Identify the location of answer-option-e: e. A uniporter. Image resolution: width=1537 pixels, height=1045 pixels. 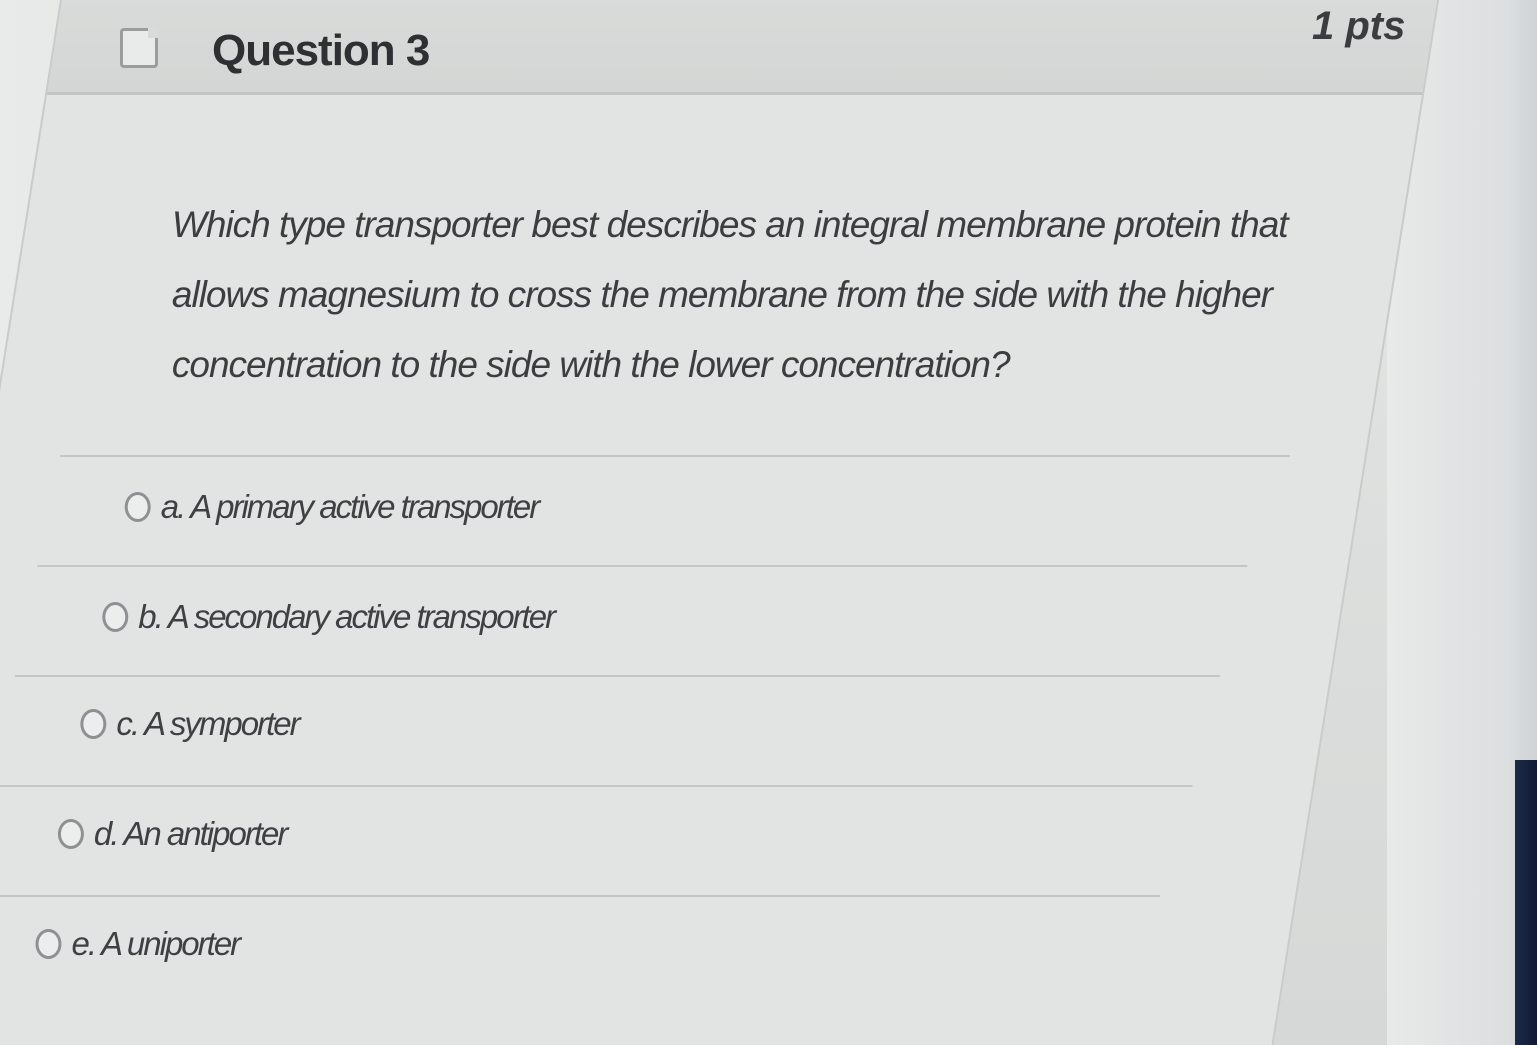
(137, 944).